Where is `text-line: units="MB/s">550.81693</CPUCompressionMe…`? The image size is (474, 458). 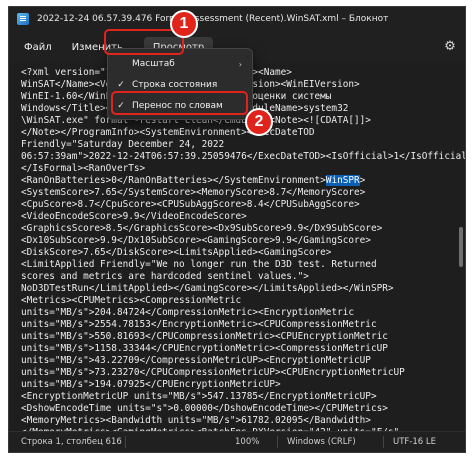 text-line: units="MB/s">550.81693</CPUCompressionMe… is located at coordinates (204, 336).